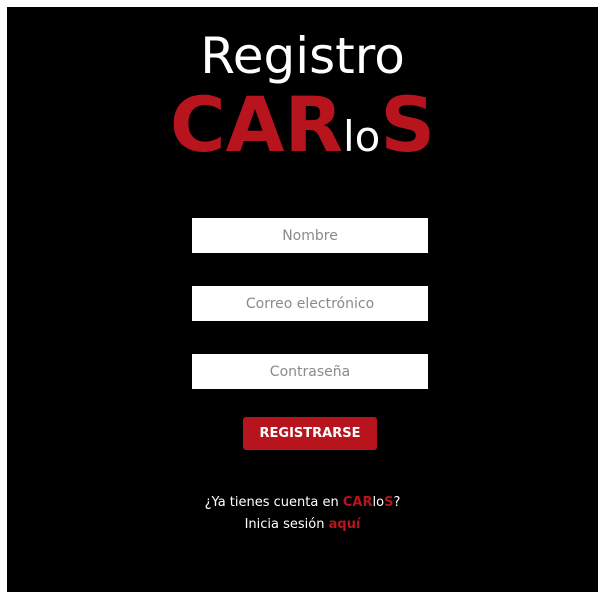 This screenshot has height=599, width=606. Describe the element at coordinates (302, 56) in the screenshot. I see `page-title: Registro` at that location.